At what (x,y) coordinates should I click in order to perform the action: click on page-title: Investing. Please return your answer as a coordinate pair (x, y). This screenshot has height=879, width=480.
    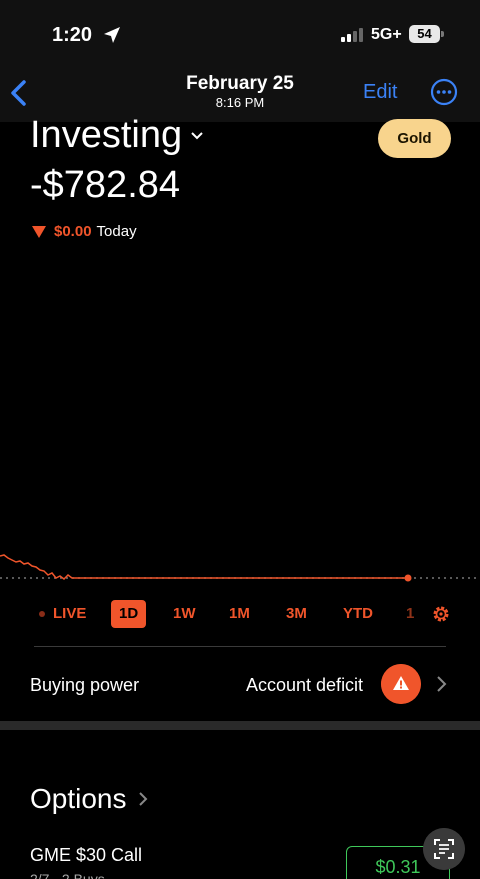
    Looking at the image, I should click on (106, 135).